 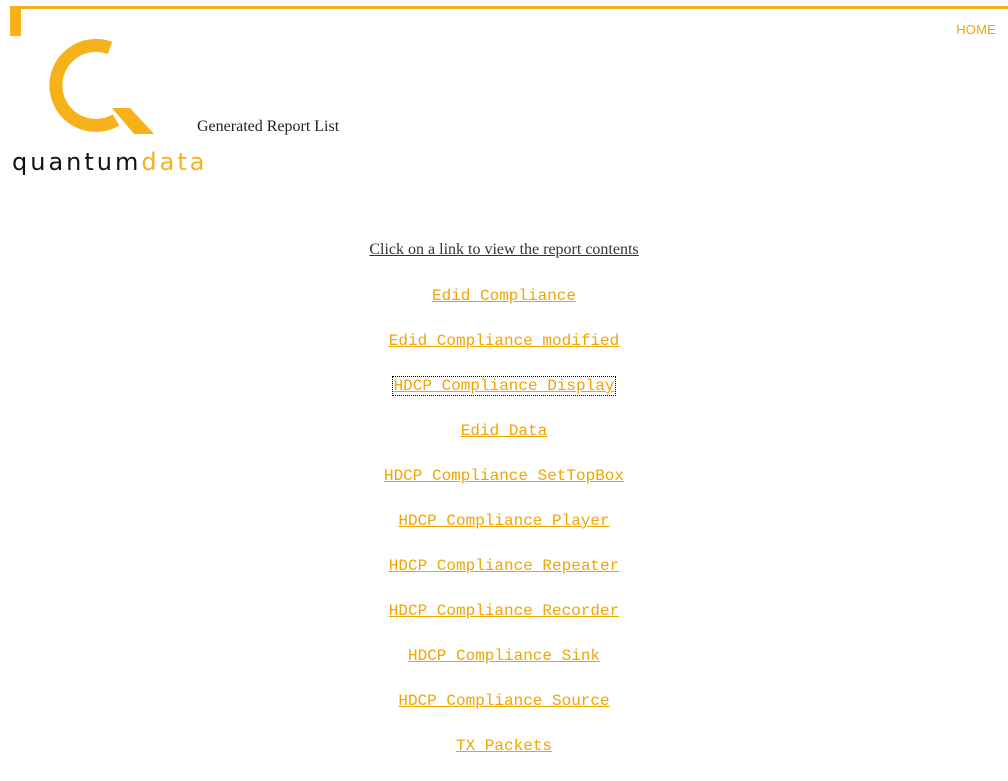 I want to click on quantumdata-wordmark: quantumdata, so click(x=109, y=162).